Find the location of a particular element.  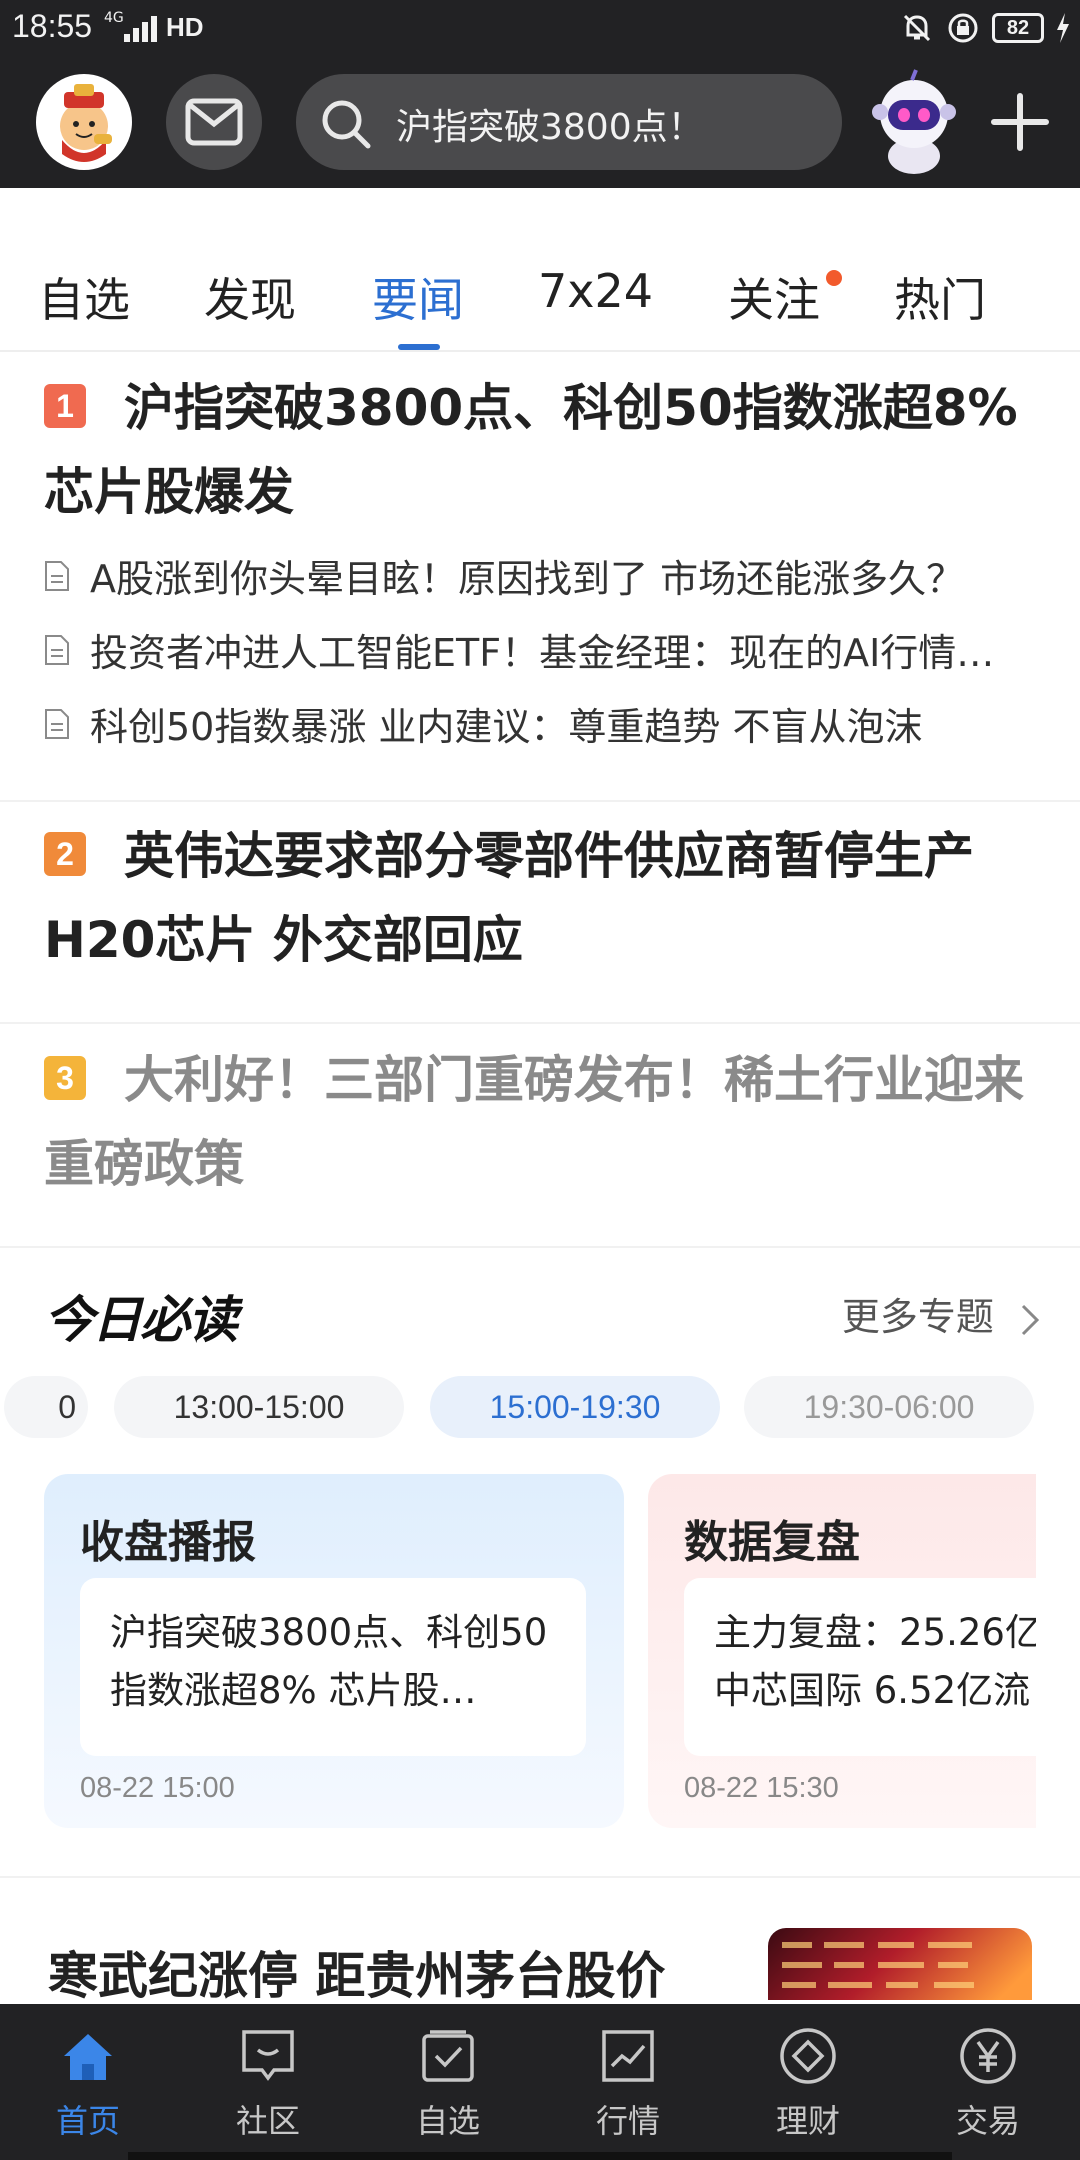

more-topics-label: 更多专题 is located at coordinates (917, 1317).